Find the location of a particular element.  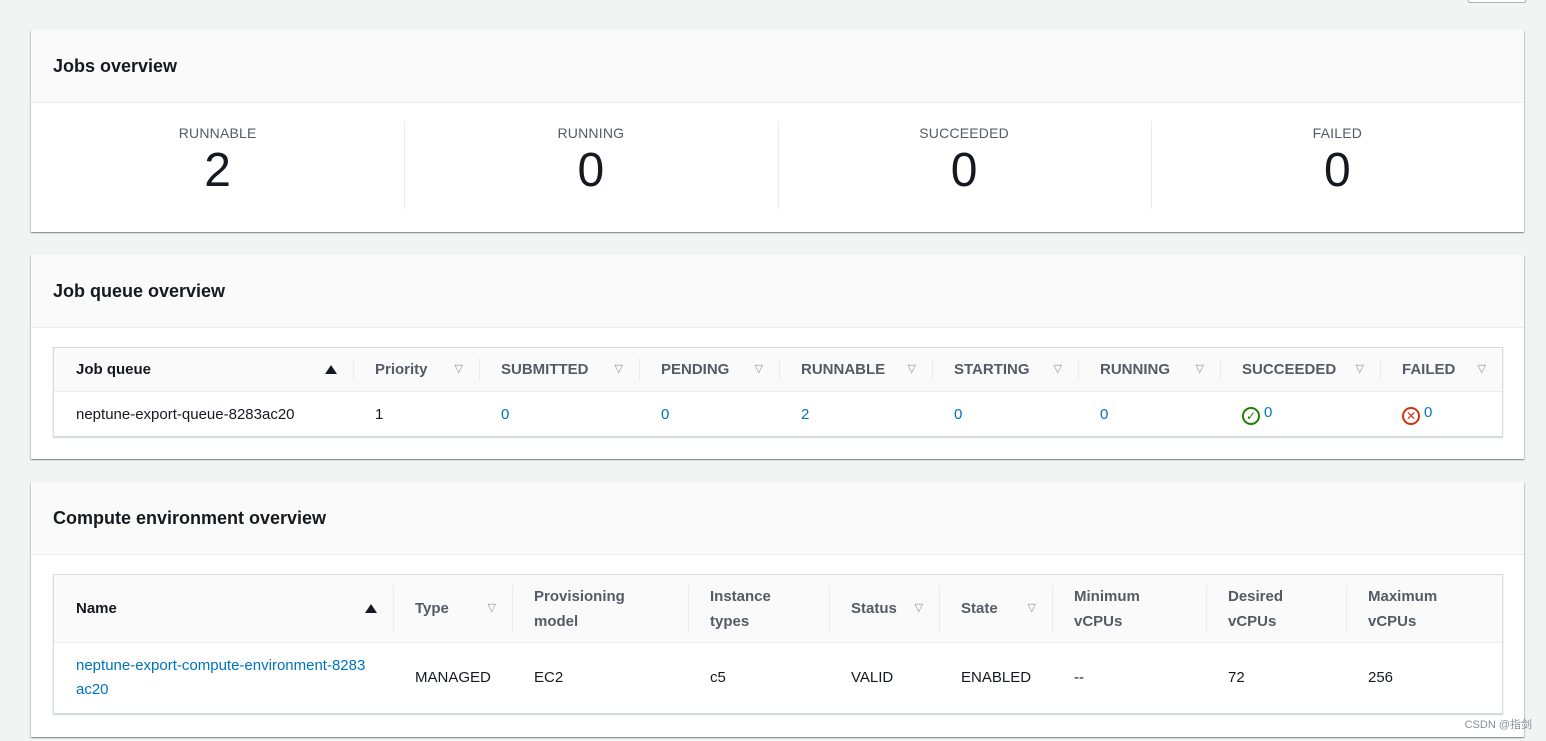

col-label: Provisioning model is located at coordinates (579, 608).